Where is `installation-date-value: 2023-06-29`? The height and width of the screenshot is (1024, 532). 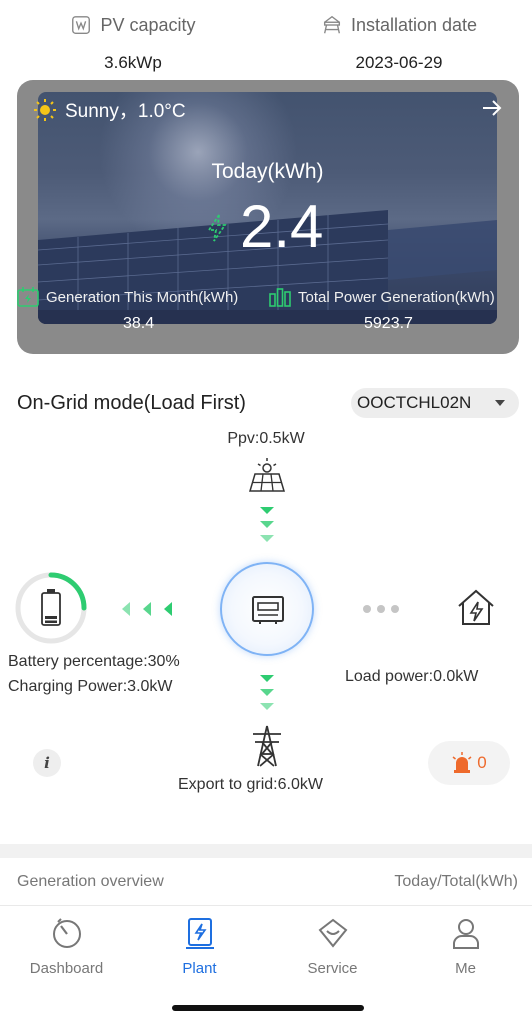
installation-date-value: 2023-06-29 is located at coordinates (399, 62).